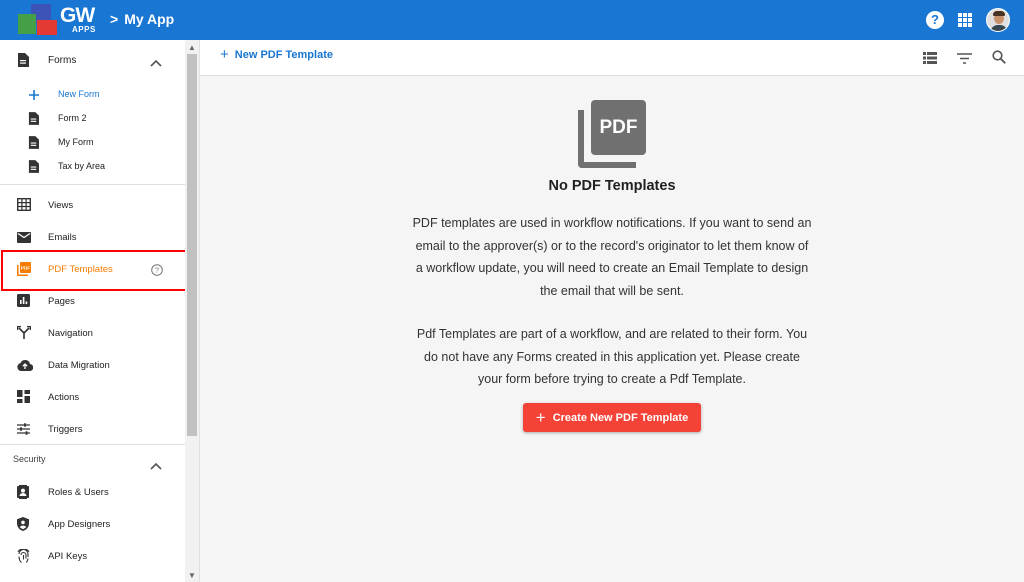  Describe the element at coordinates (27, 24) in the screenshot. I see `logo-square-green` at that location.